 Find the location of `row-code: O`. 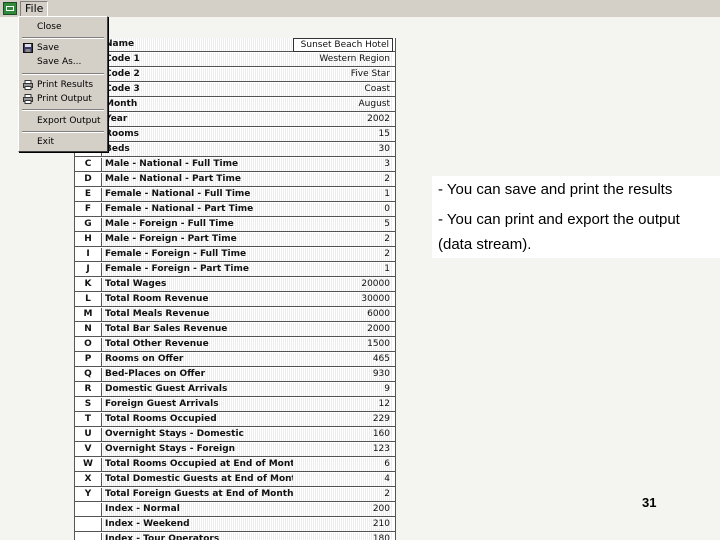

row-code: O is located at coordinates (88, 345).